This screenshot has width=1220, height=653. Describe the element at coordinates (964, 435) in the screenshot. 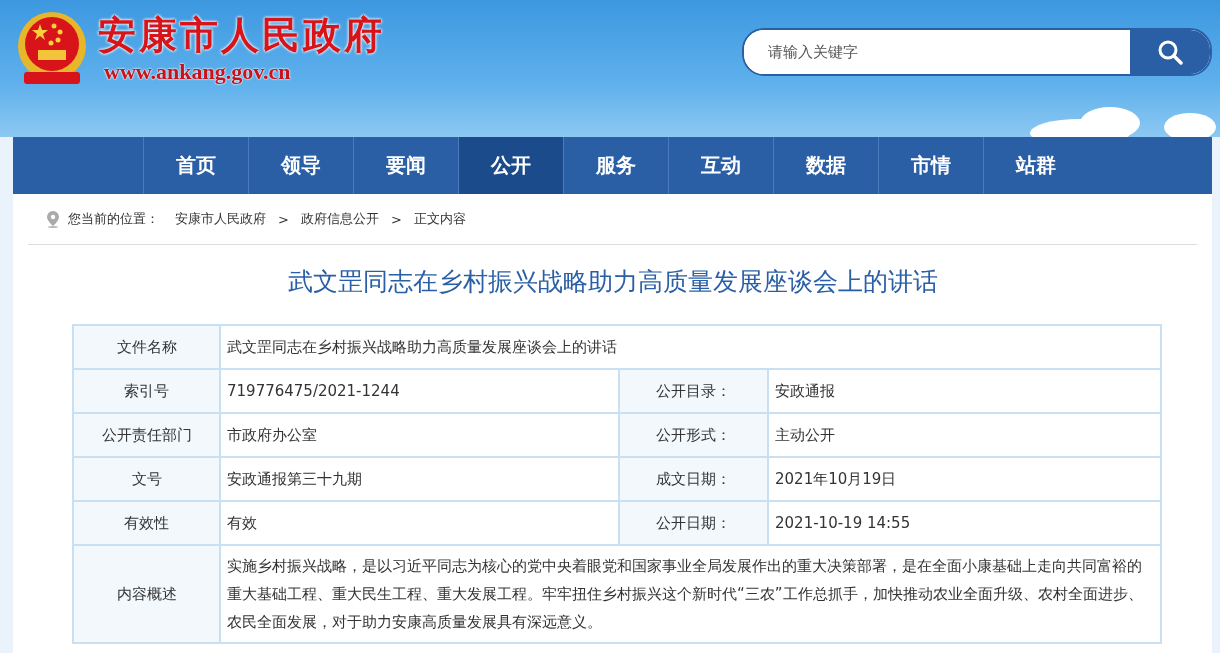

I see `field-value: 主动公开` at that location.